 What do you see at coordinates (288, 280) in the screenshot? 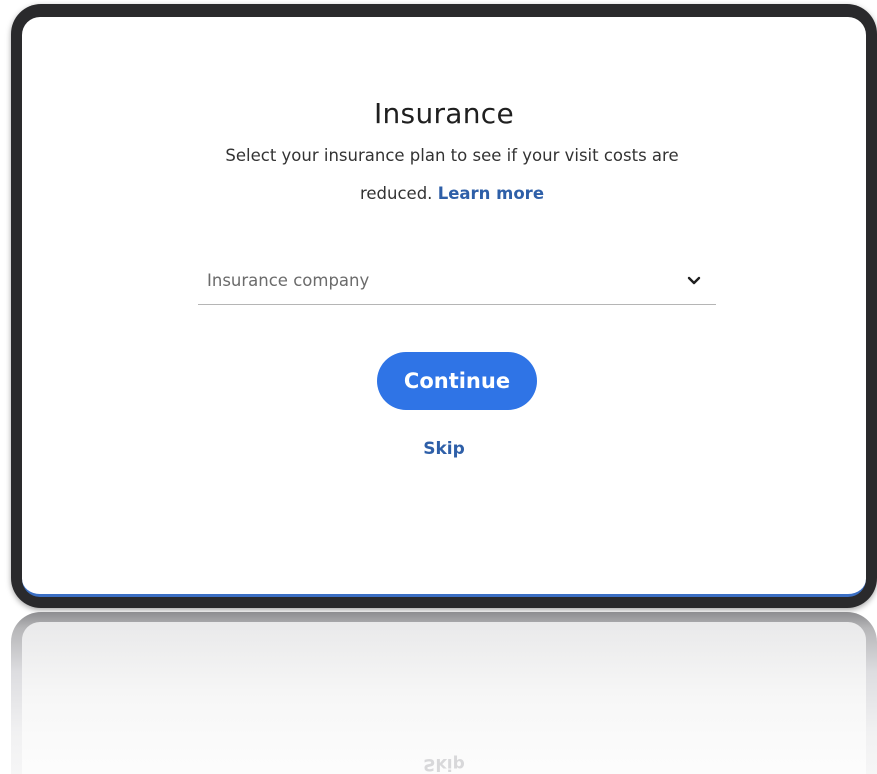
I see `insurance-company-placeholder: Insurance company` at bounding box center [288, 280].